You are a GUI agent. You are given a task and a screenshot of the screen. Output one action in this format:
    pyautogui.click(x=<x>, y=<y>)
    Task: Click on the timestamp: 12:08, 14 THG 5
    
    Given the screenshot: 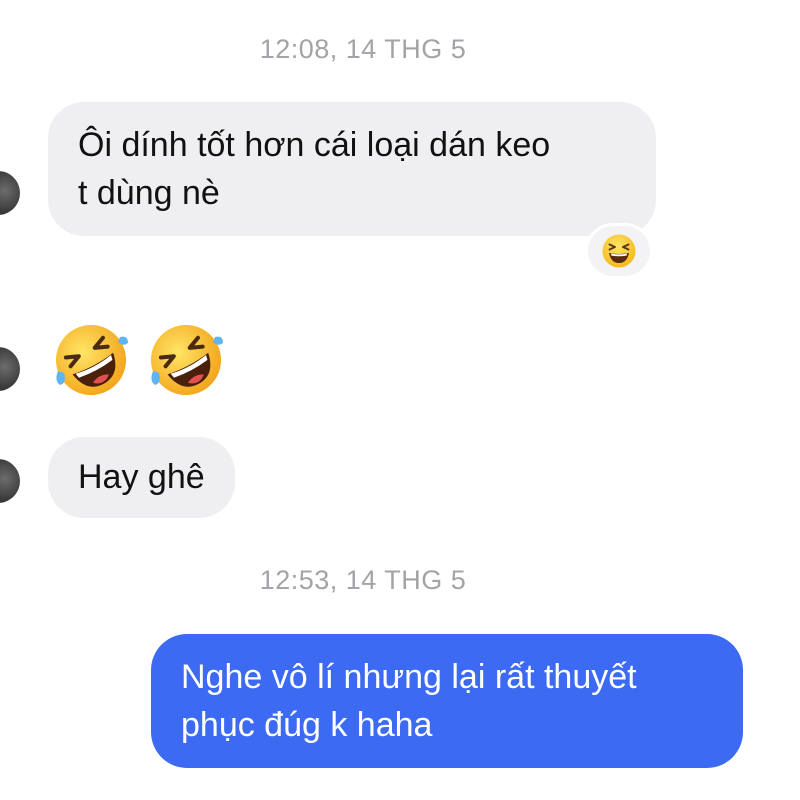 What is the action you would take?
    pyautogui.click(x=363, y=49)
    